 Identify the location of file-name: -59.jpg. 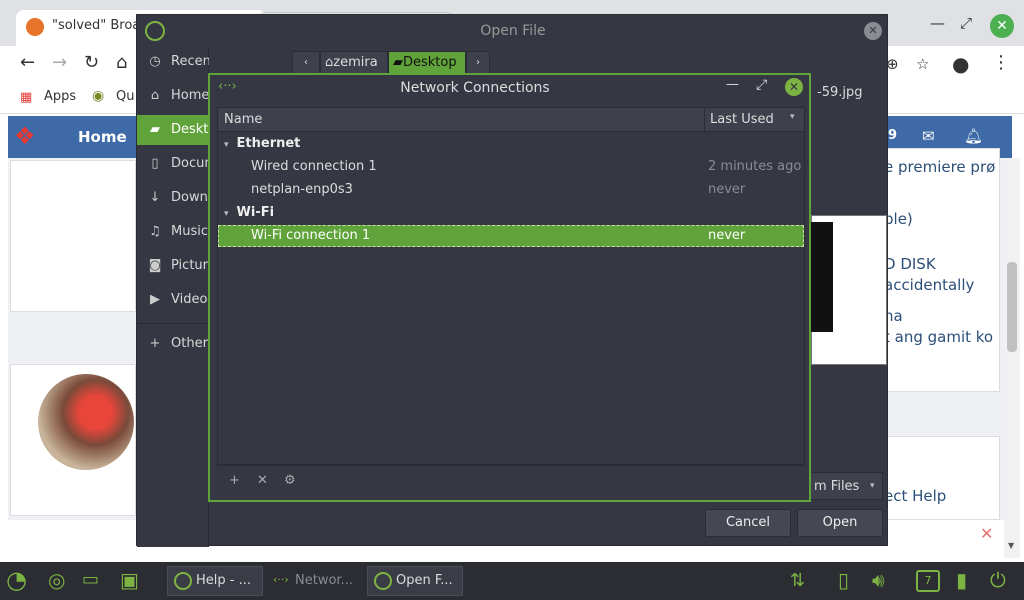
(839, 92).